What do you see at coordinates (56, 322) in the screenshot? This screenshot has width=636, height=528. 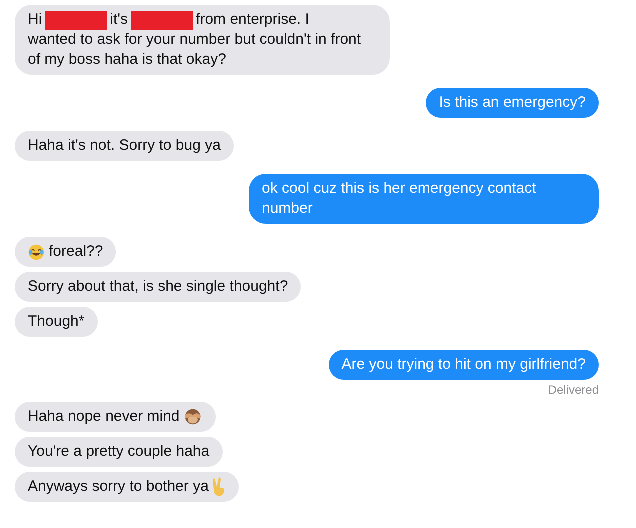 I see `message-text: Though*` at bounding box center [56, 322].